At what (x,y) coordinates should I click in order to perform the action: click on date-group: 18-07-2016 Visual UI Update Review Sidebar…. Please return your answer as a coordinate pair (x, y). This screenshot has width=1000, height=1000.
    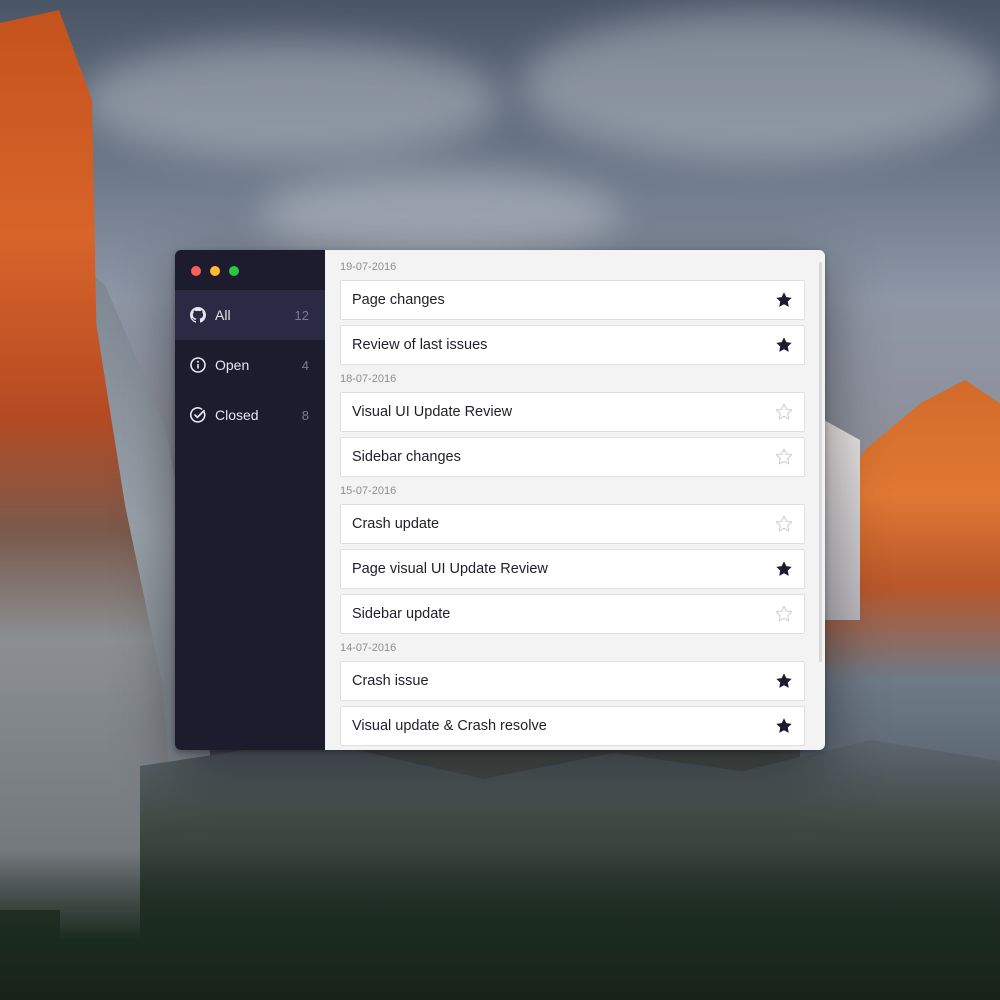
    Looking at the image, I should click on (572, 423).